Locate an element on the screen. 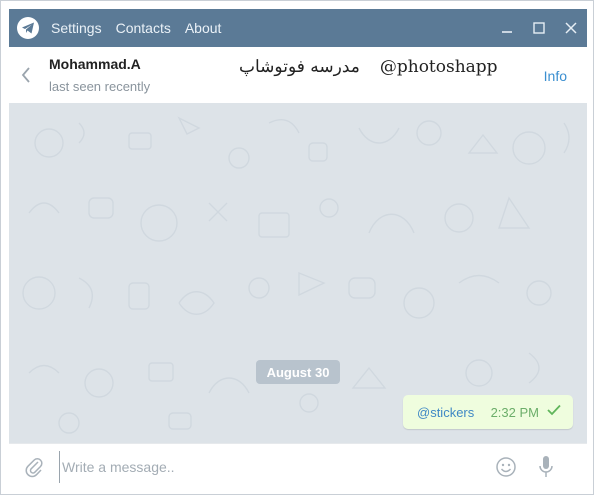 The width and height of the screenshot is (594, 495). smiley-icon is located at coordinates (506, 467).